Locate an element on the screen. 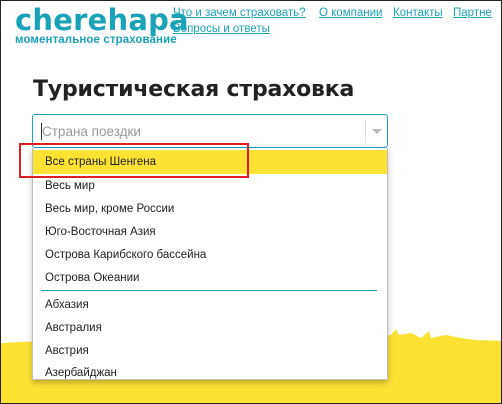 This screenshot has height=404, width=502. country-search-input is located at coordinates (202, 131).